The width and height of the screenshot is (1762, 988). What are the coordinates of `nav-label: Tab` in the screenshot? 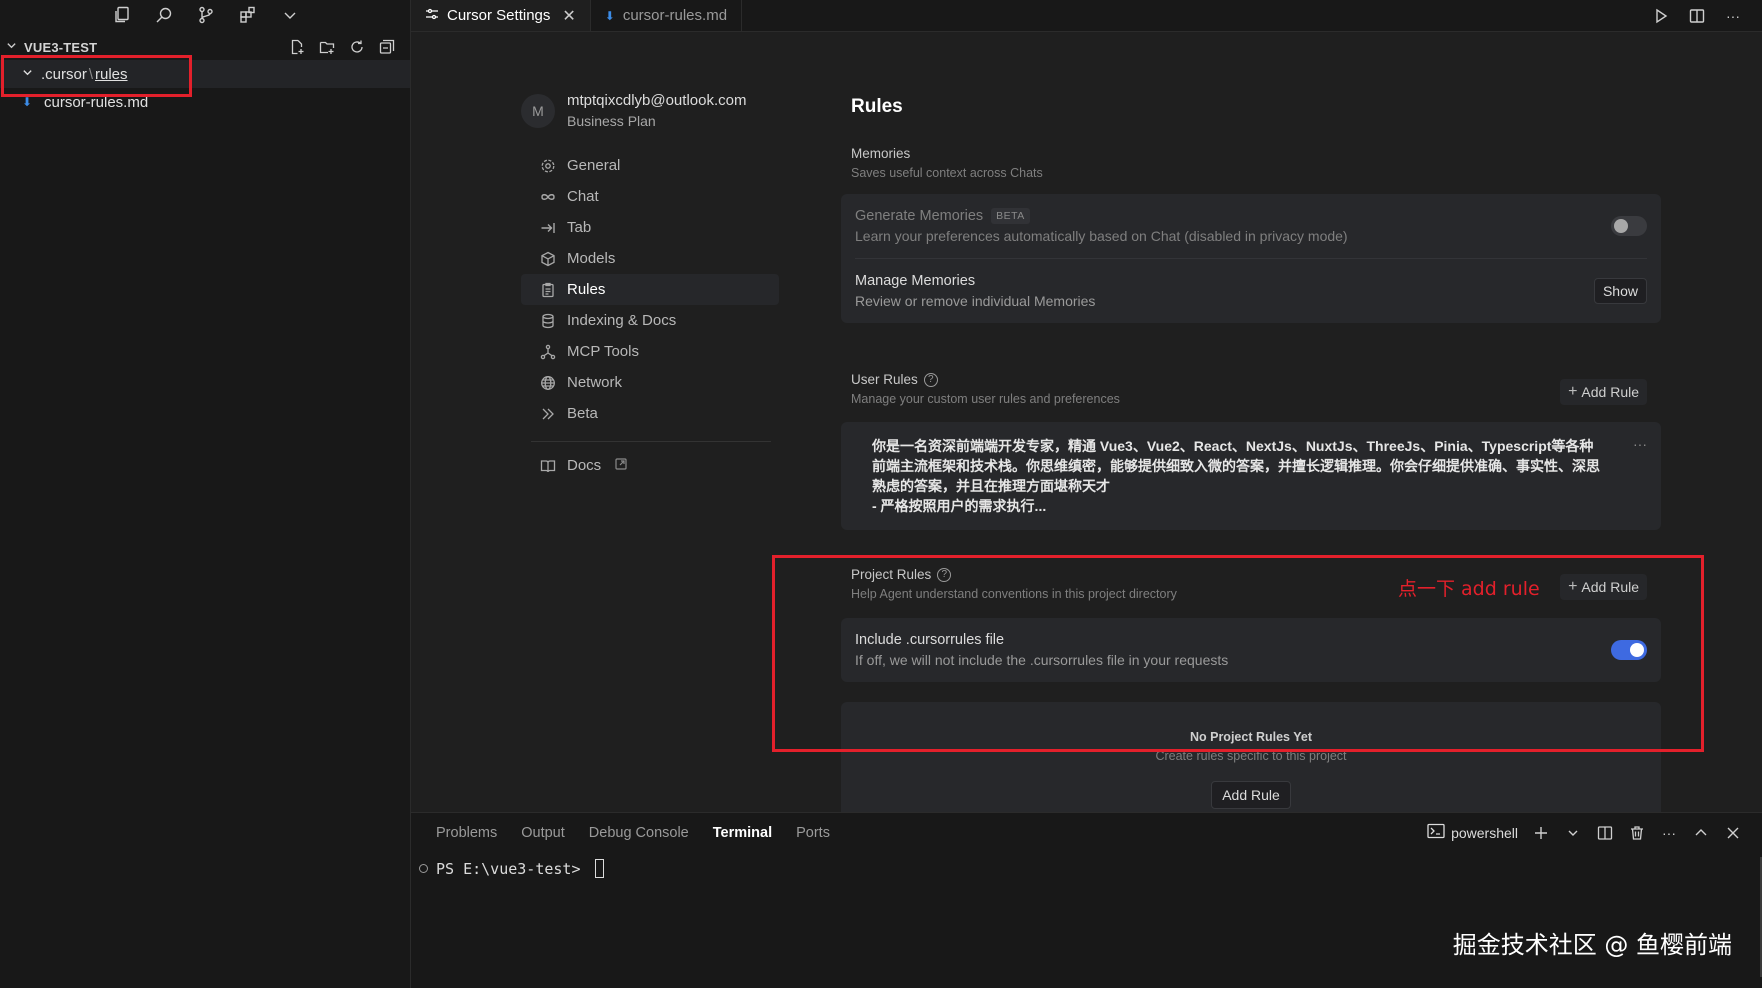 It's located at (579, 227).